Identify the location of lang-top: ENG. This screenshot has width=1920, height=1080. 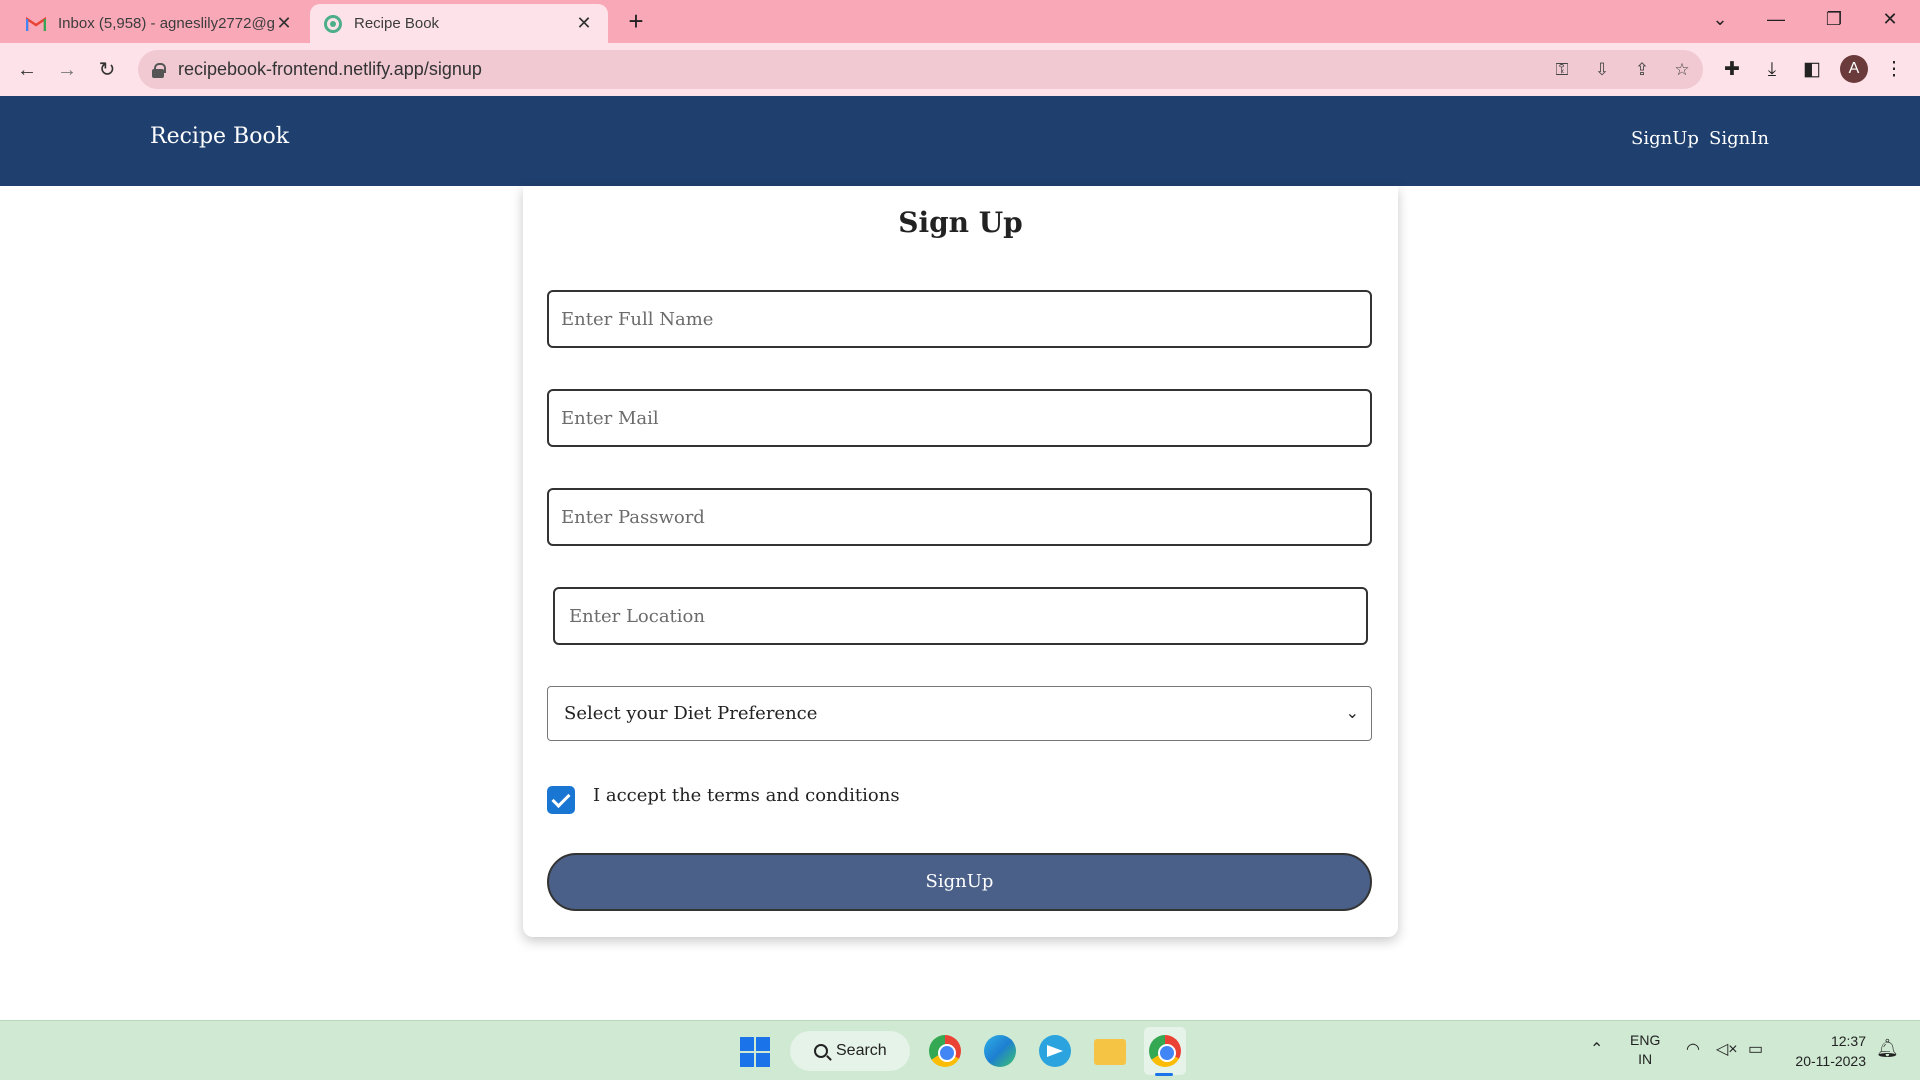
(1645, 1040).